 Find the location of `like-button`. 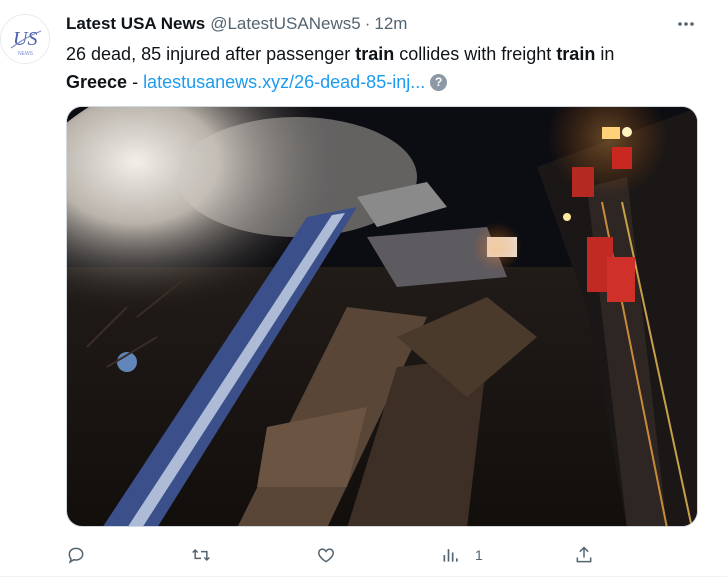

like-button is located at coordinates (333, 555).